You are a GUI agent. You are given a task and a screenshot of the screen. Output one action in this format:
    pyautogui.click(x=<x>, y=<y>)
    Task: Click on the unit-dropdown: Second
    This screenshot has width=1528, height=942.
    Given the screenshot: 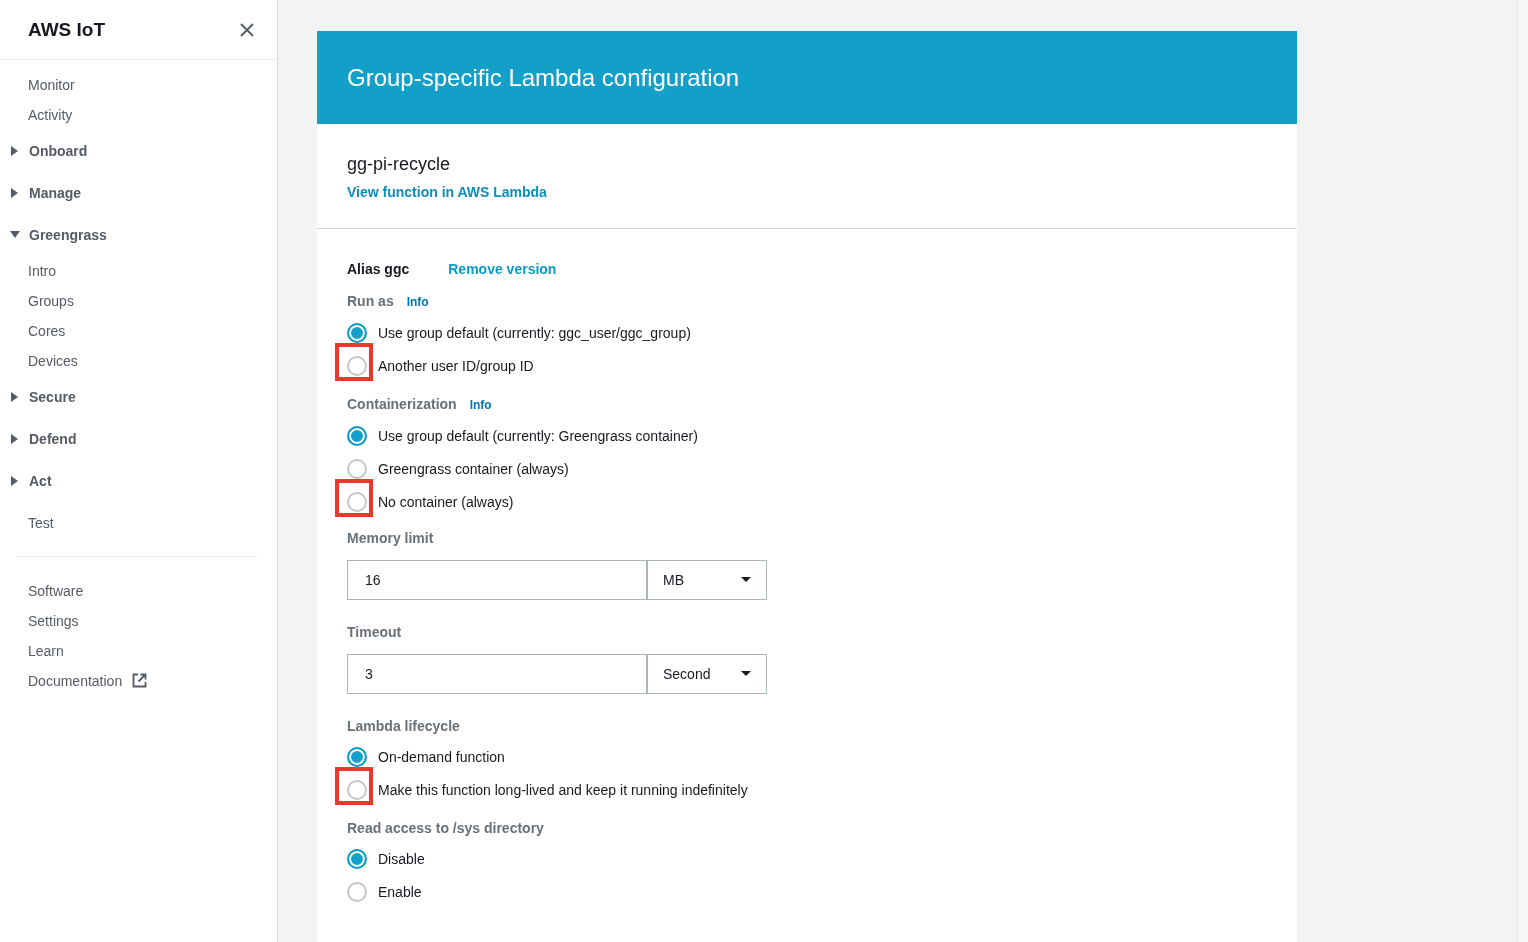 What is the action you would take?
    pyautogui.click(x=707, y=674)
    